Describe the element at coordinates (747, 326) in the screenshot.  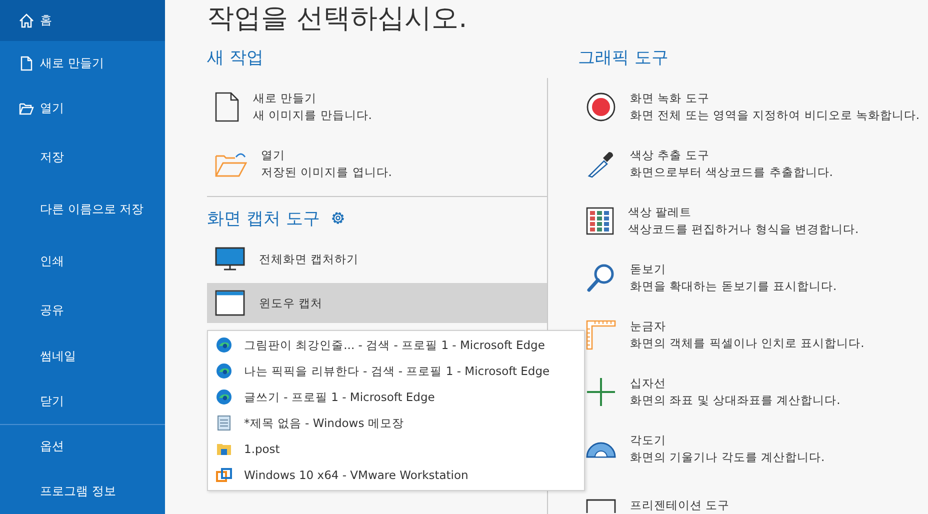
I see `tool-title: 눈금자` at that location.